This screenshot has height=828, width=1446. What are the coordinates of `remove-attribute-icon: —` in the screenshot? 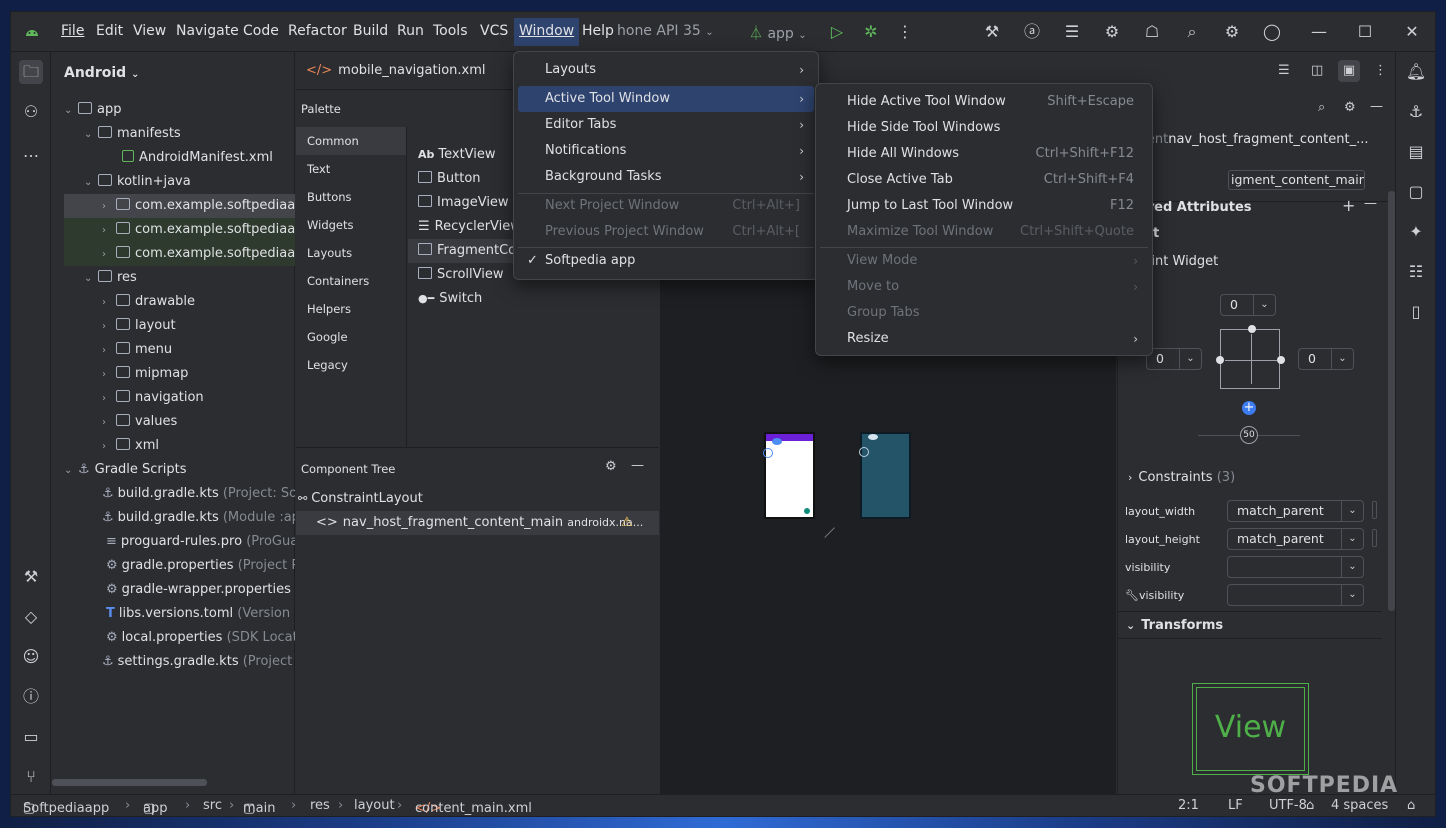 It's located at (1370, 203).